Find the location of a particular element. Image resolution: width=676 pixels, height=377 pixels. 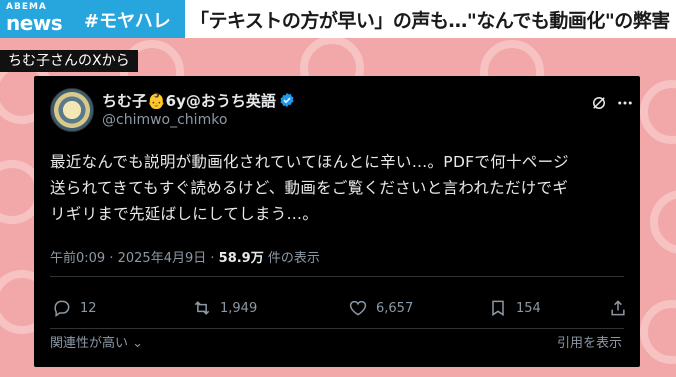

more-icon is located at coordinates (625, 103).